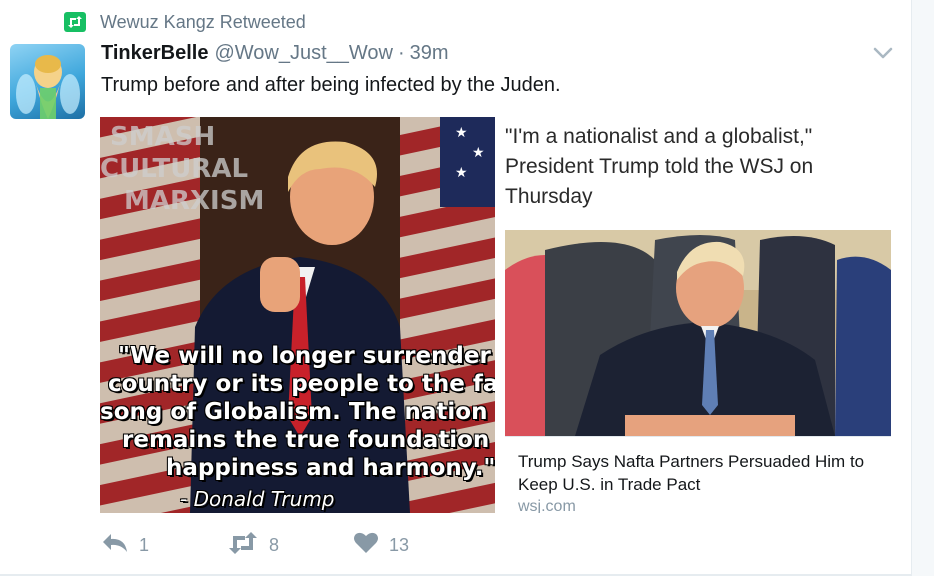 The height and width of the screenshot is (576, 934). Describe the element at coordinates (144, 544) in the screenshot. I see `reply-count: 1` at that location.